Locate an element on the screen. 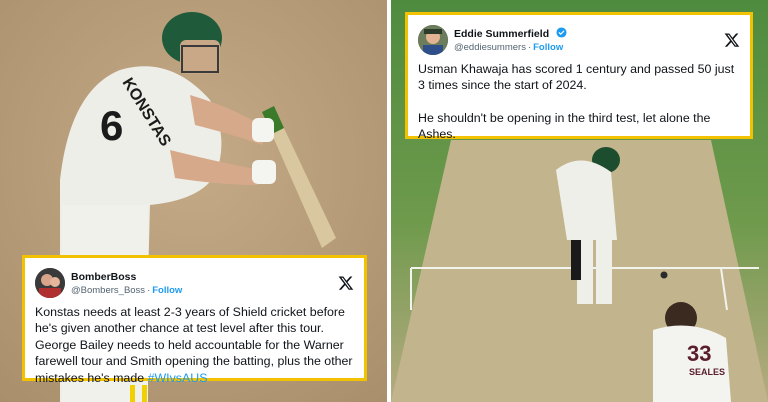 The image size is (768, 402). jersey-number-text: 6 is located at coordinates (111, 125).